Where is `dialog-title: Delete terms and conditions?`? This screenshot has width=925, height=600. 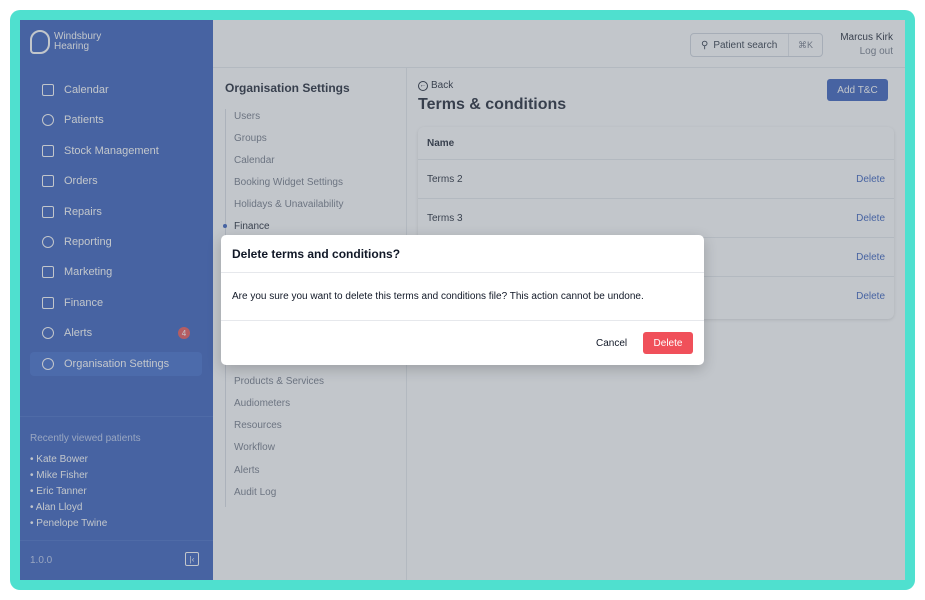
dialog-title: Delete terms and conditions? is located at coordinates (462, 254).